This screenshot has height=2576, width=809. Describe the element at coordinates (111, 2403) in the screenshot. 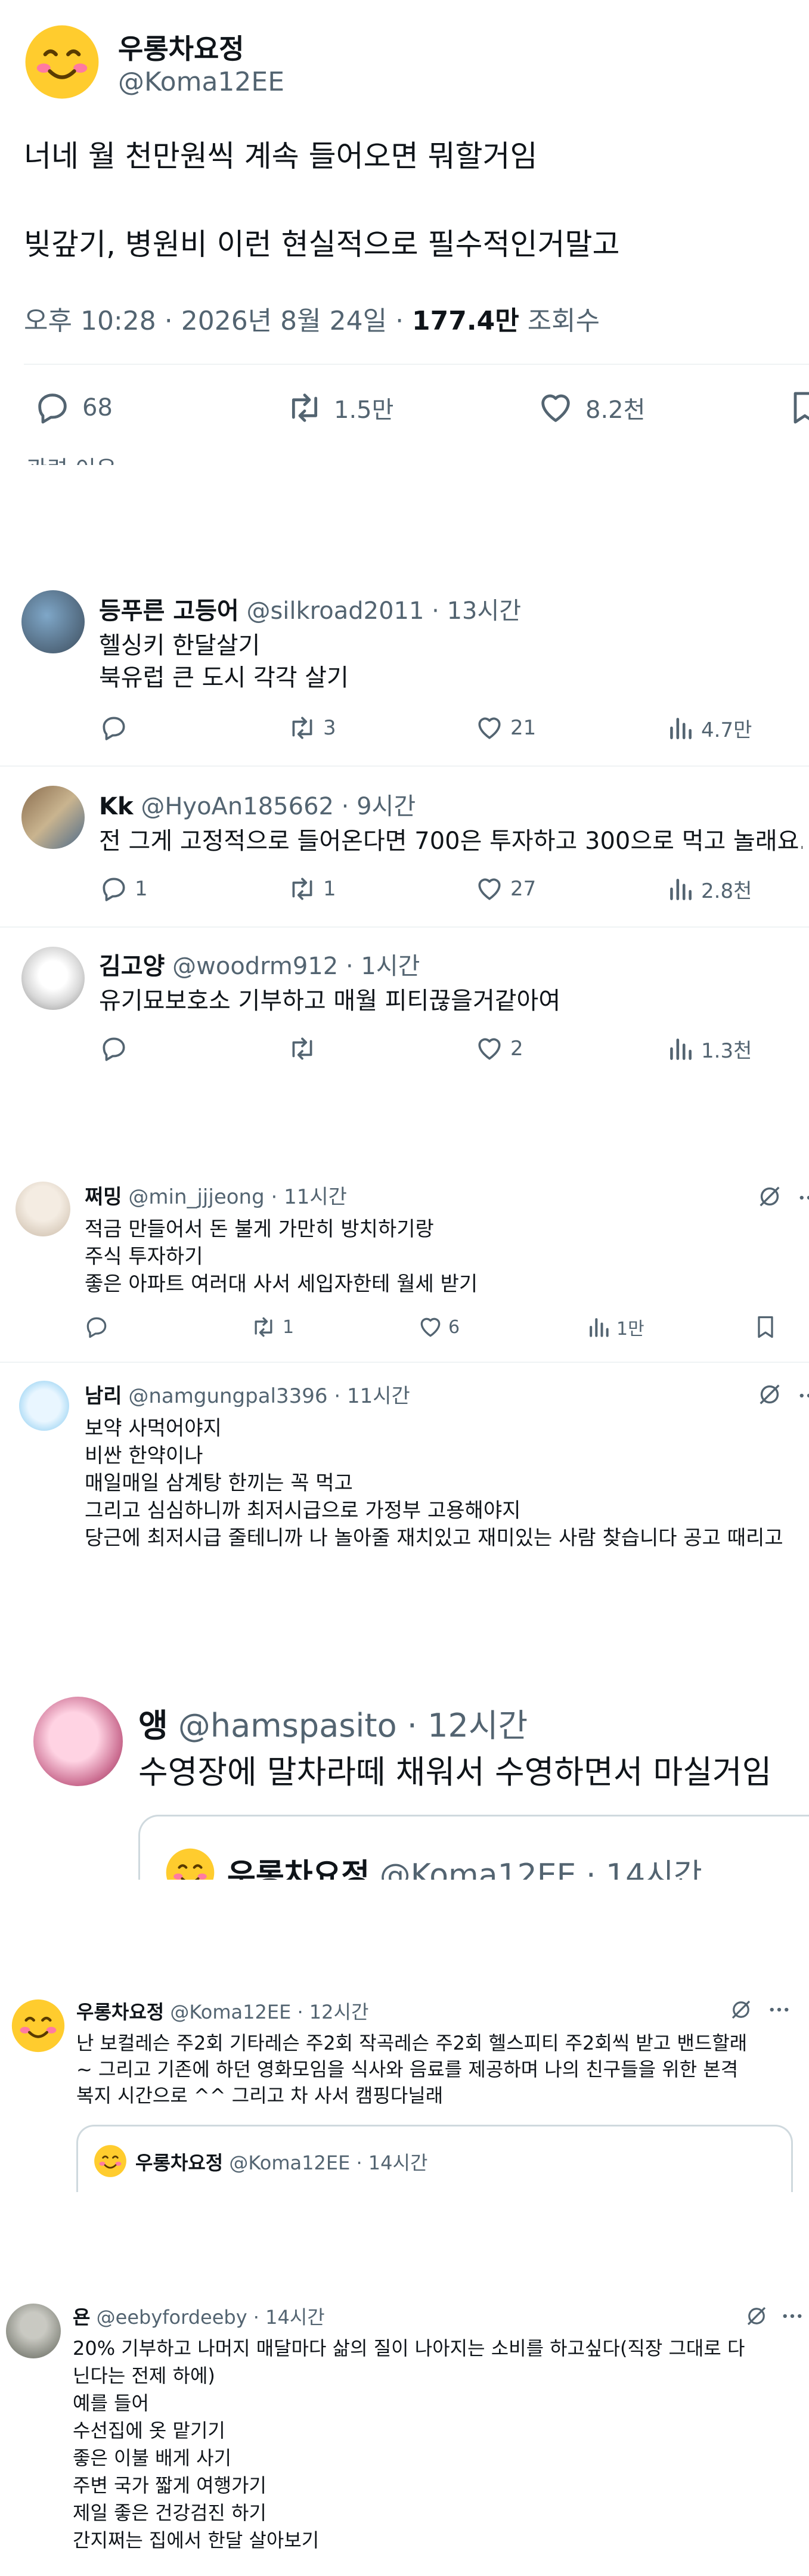

I see `reply-text-line: 예를 들어` at that location.